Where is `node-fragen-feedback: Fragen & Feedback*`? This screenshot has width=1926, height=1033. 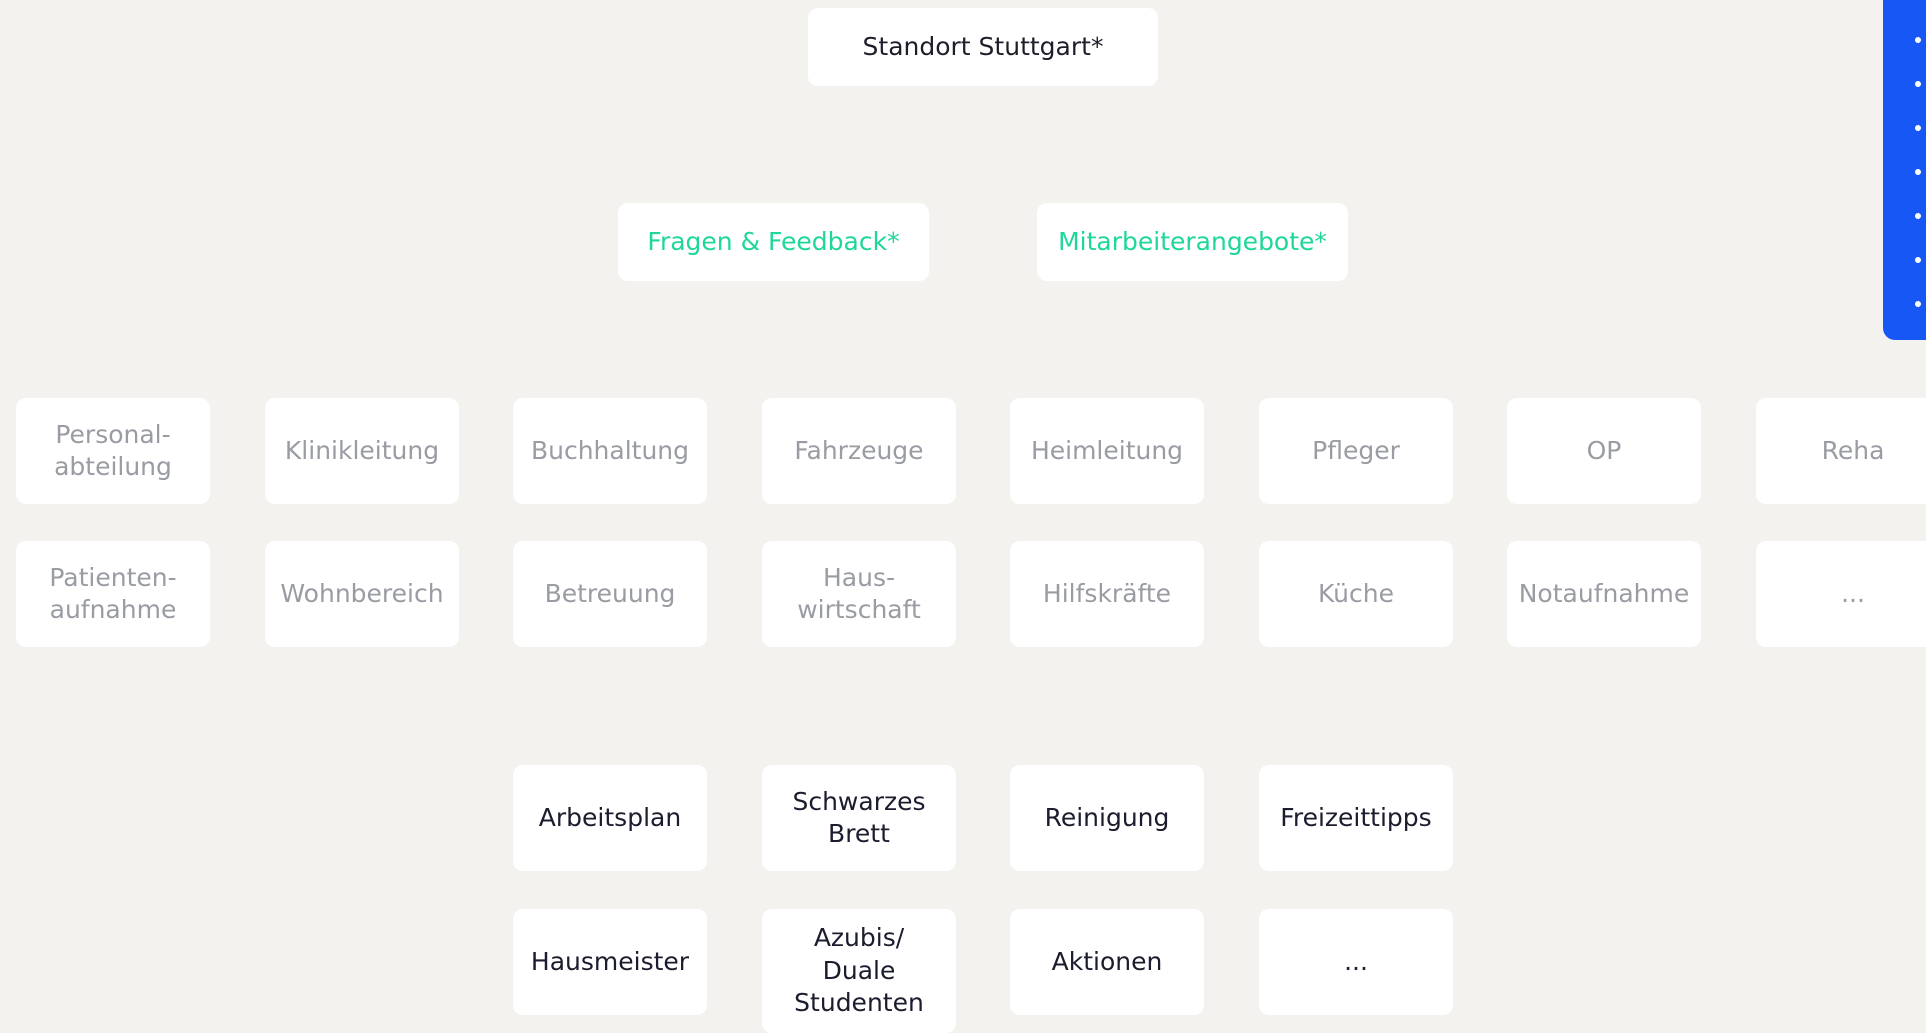 node-fragen-feedback: Fragen & Feedback* is located at coordinates (773, 242).